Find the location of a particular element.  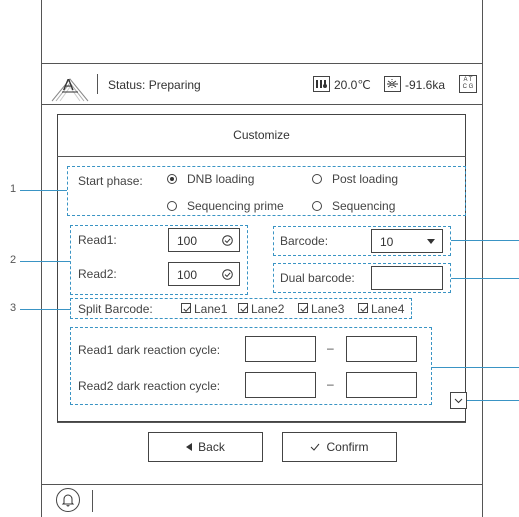

lane4-checkbox: Lane4 is located at coordinates (385, 308).